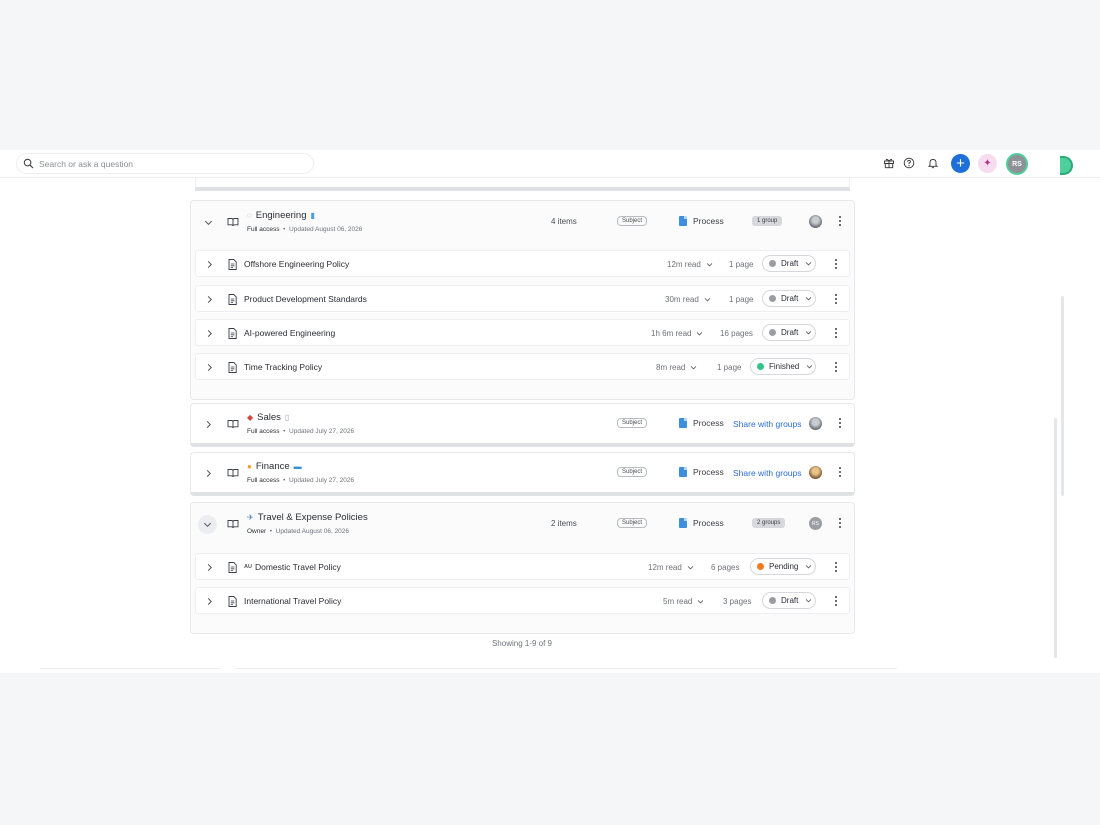 The height and width of the screenshot is (825, 1100). I want to click on group-title: ● Finance ▬, so click(274, 466).